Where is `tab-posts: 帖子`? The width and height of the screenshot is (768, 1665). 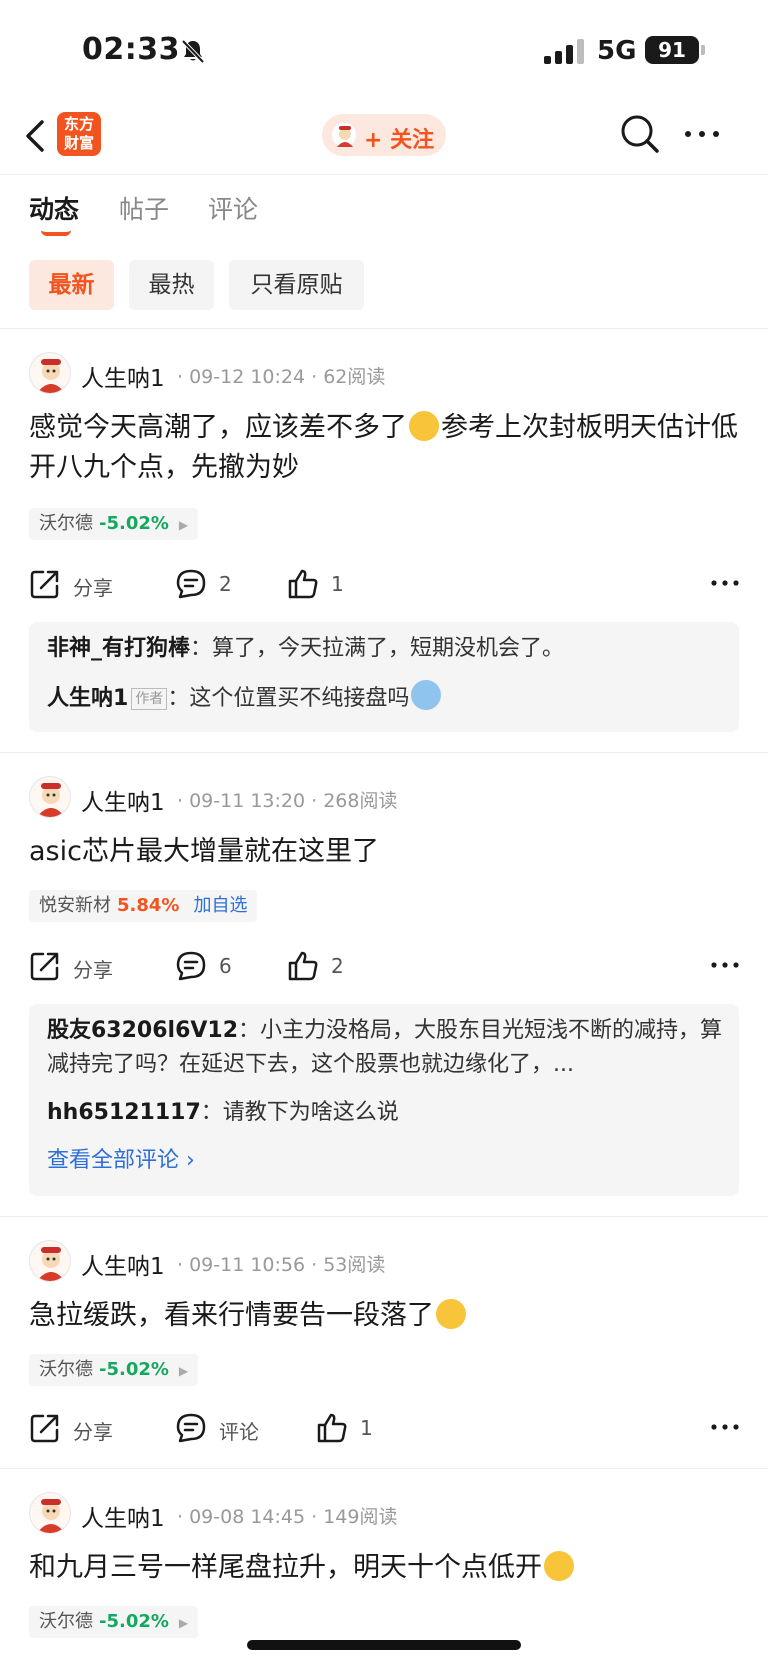 tab-posts: 帖子 is located at coordinates (144, 208).